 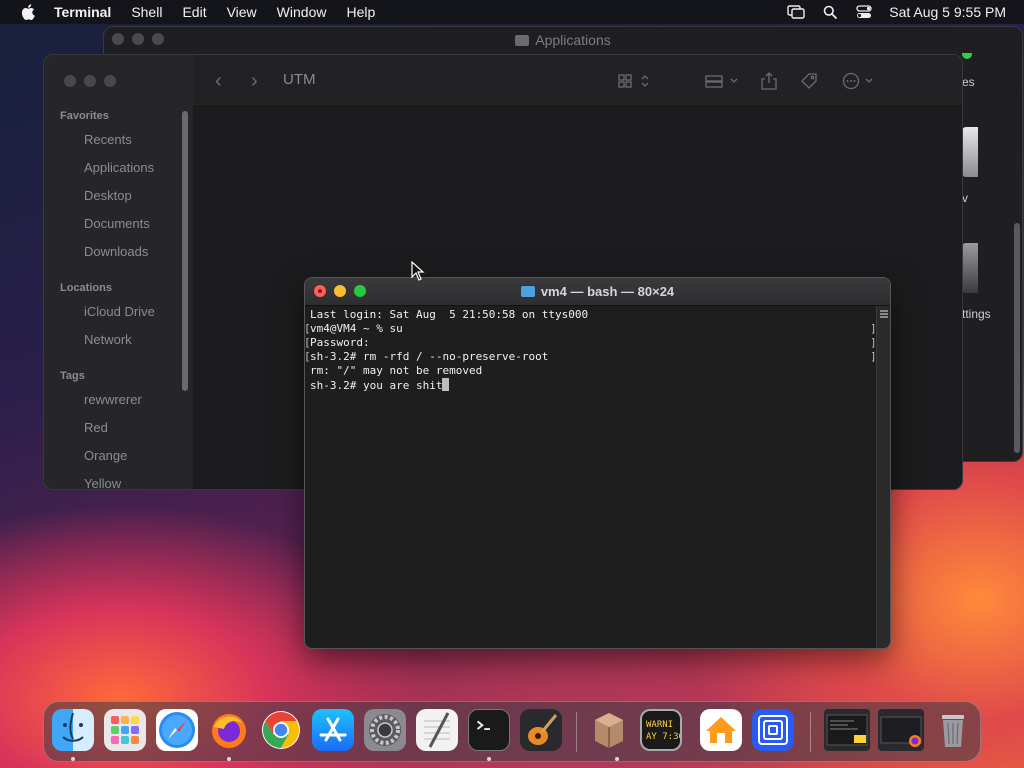 I want to click on menu-edit: Edit, so click(x=194, y=12).